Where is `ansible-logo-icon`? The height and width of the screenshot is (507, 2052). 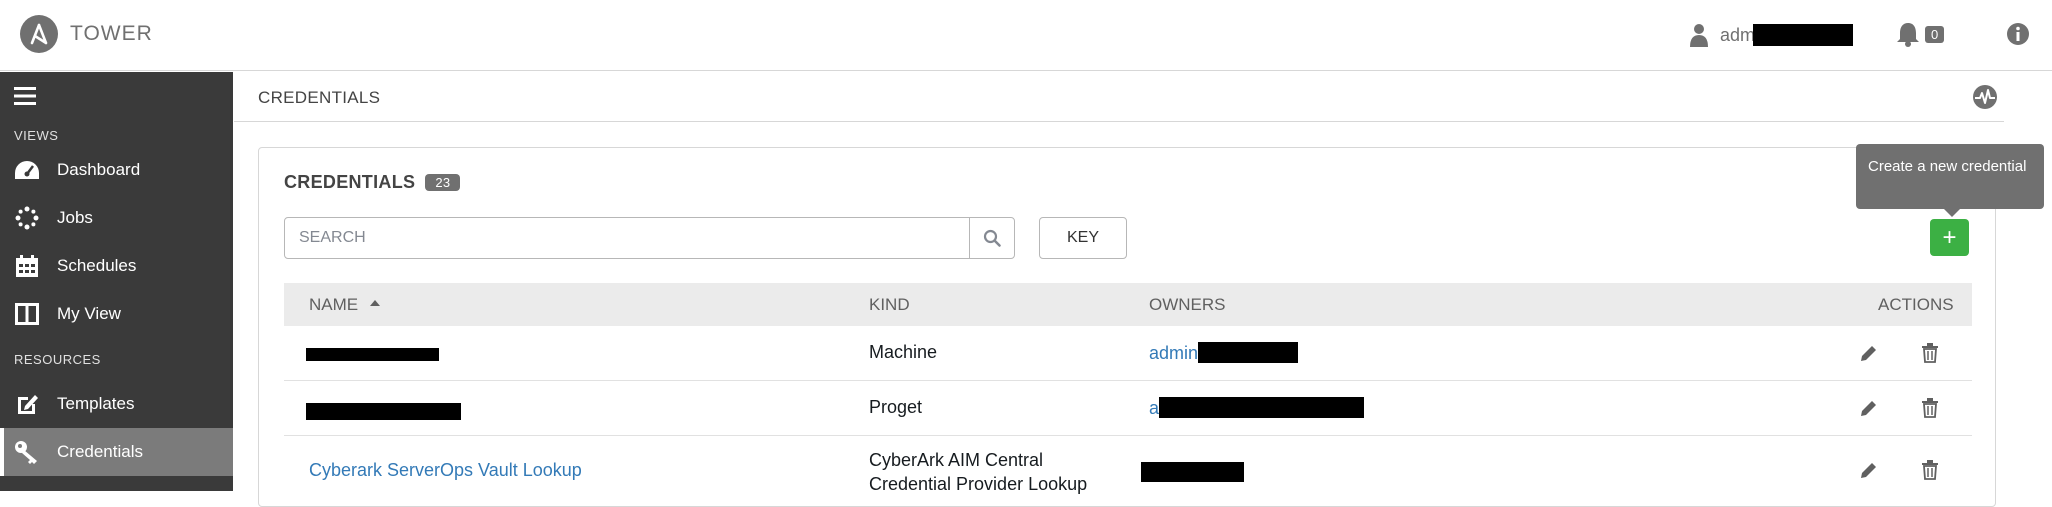
ansible-logo-icon is located at coordinates (39, 34).